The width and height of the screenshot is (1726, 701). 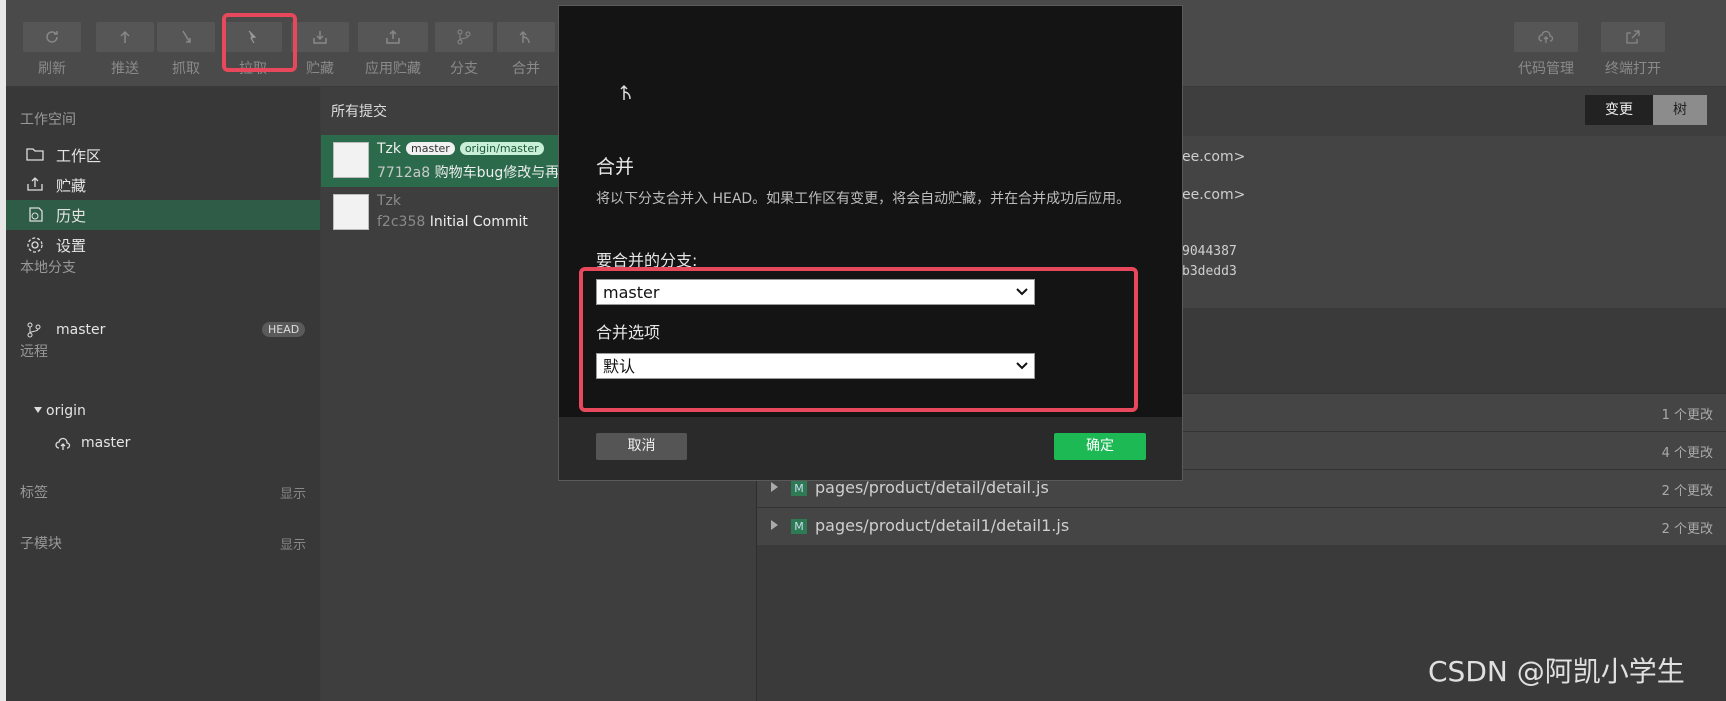 What do you see at coordinates (1633, 69) in the screenshot?
I see `terminal-open-label: 终端打开` at bounding box center [1633, 69].